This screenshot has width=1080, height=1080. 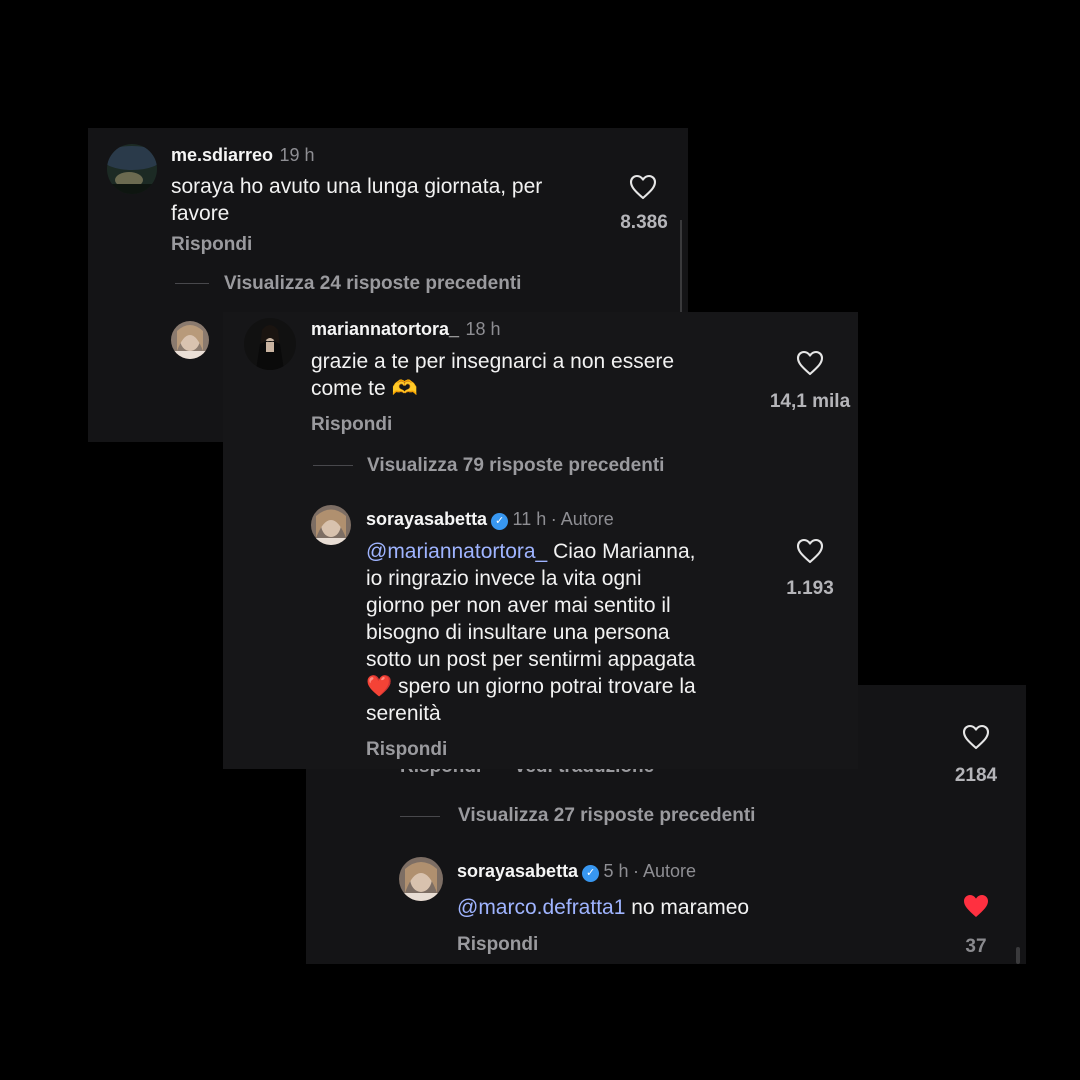 What do you see at coordinates (976, 775) in the screenshot?
I see `like-count: 2184` at bounding box center [976, 775].